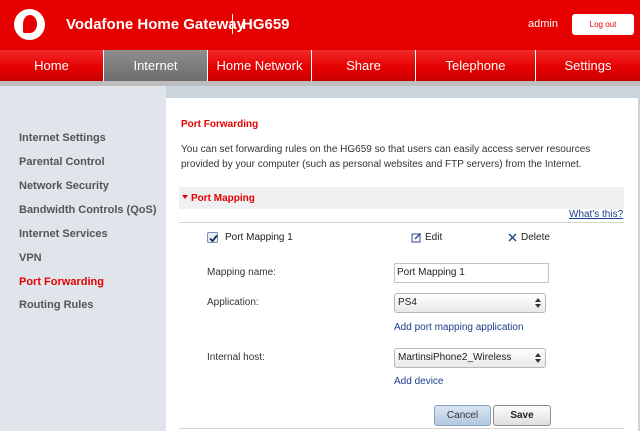 The image size is (640, 431). Describe the element at coordinates (471, 273) in the screenshot. I see `mapping-name-input: Port Mapping 1` at that location.